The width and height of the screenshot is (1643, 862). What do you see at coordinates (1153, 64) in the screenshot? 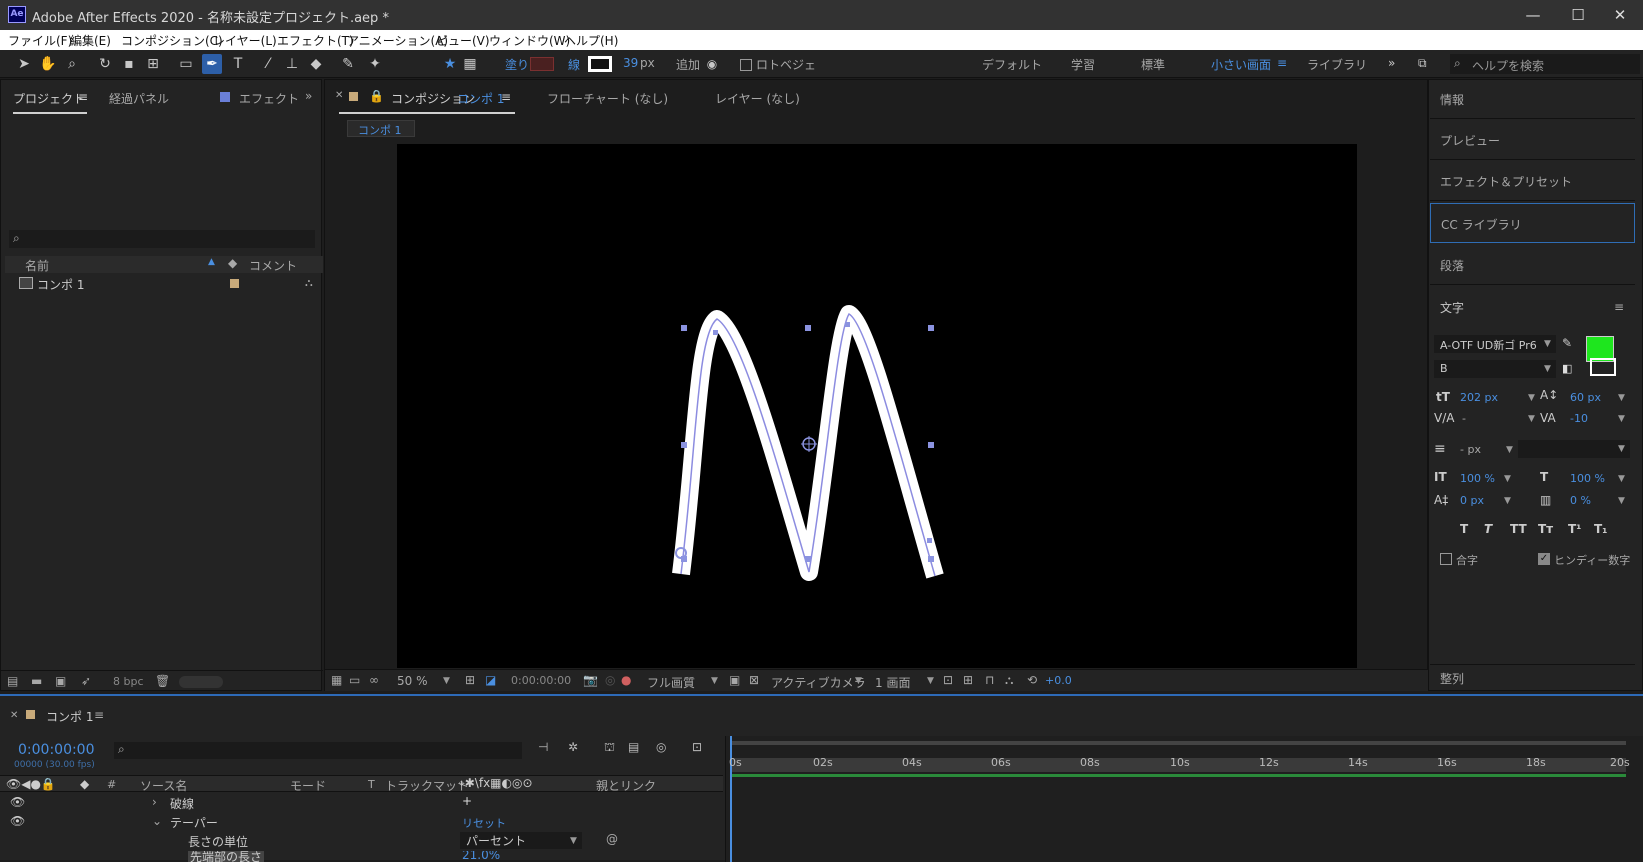
I see `workspace-standard: 標準` at bounding box center [1153, 64].